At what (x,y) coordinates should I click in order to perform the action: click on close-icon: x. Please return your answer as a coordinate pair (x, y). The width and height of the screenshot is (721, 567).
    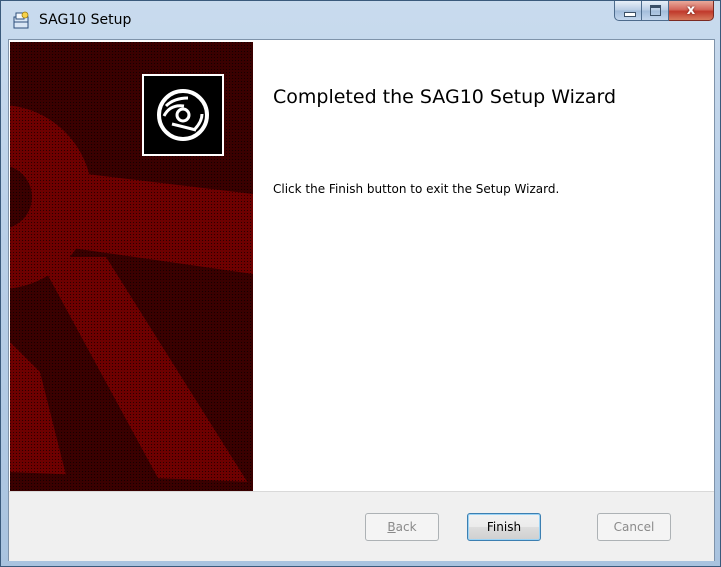
    Looking at the image, I should click on (691, 10).